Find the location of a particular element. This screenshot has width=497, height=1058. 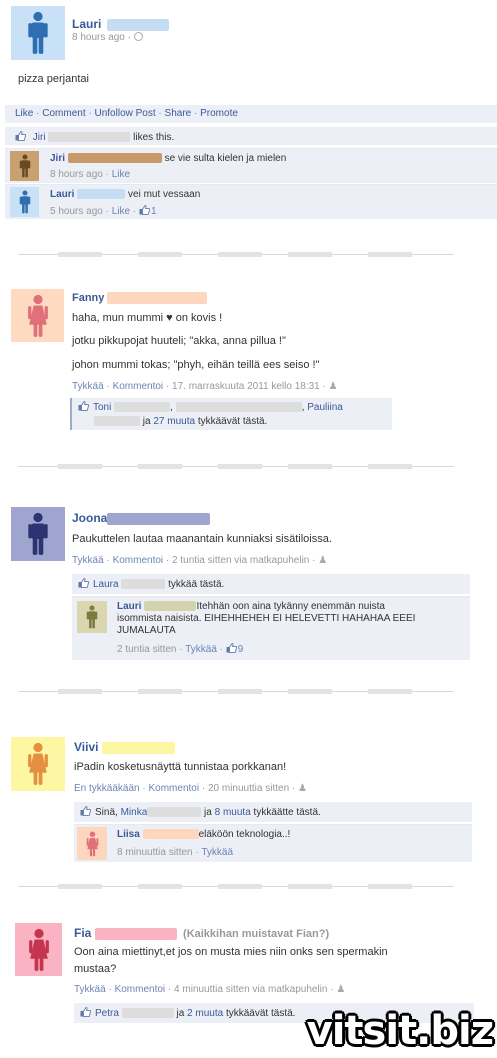

comment-author: Liisa is located at coordinates (128, 834).